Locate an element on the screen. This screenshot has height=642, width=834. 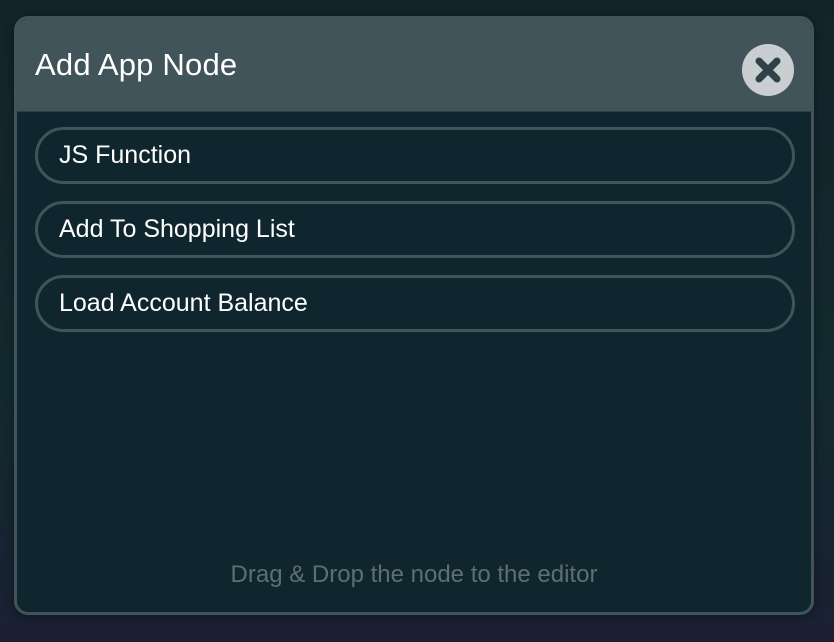
node-item-label: Add To Shopping List is located at coordinates (177, 229).